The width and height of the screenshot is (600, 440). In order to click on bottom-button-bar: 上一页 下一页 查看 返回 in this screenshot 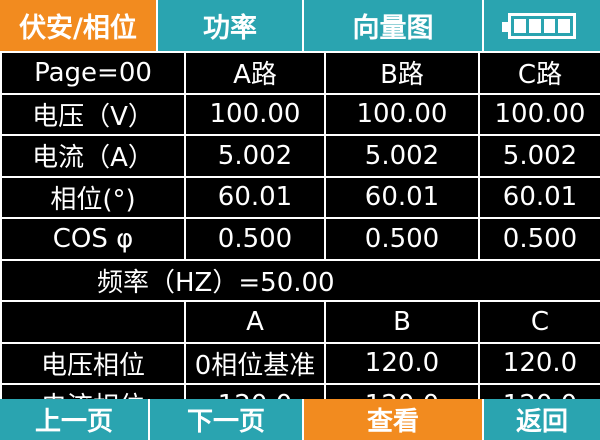, I will do `click(300, 419)`.